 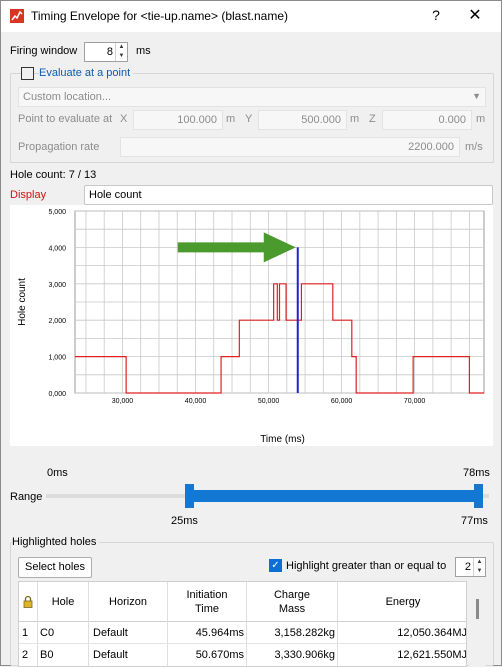 I want to click on y-tick-label: 2,000, so click(x=57, y=321).